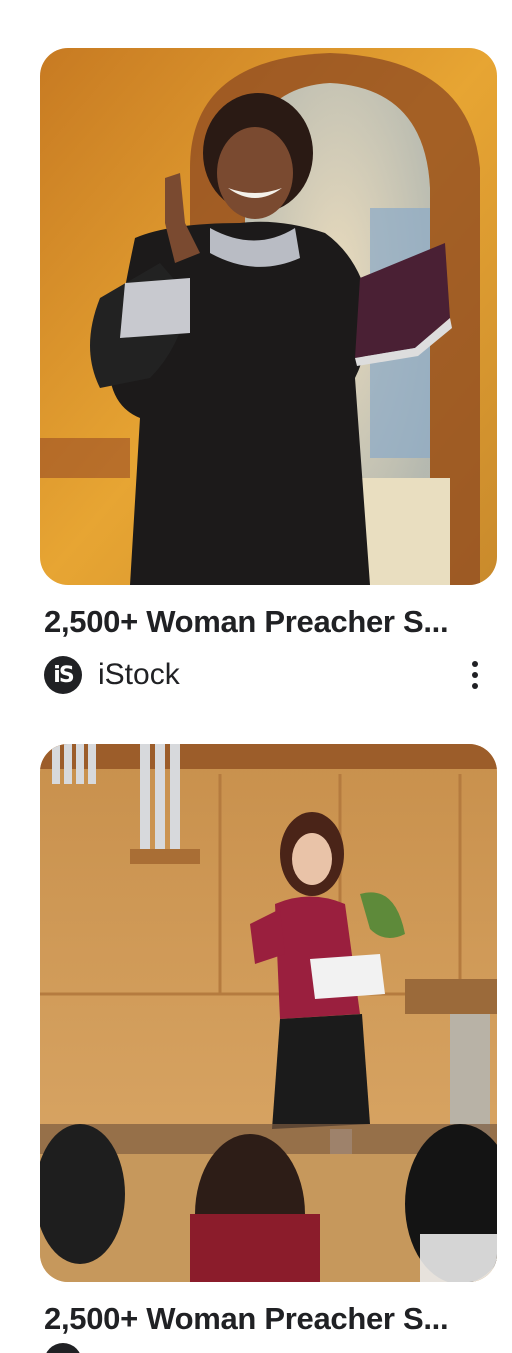 The width and height of the screenshot is (512, 1353). What do you see at coordinates (475, 675) in the screenshot?
I see `more-options-icon` at bounding box center [475, 675].